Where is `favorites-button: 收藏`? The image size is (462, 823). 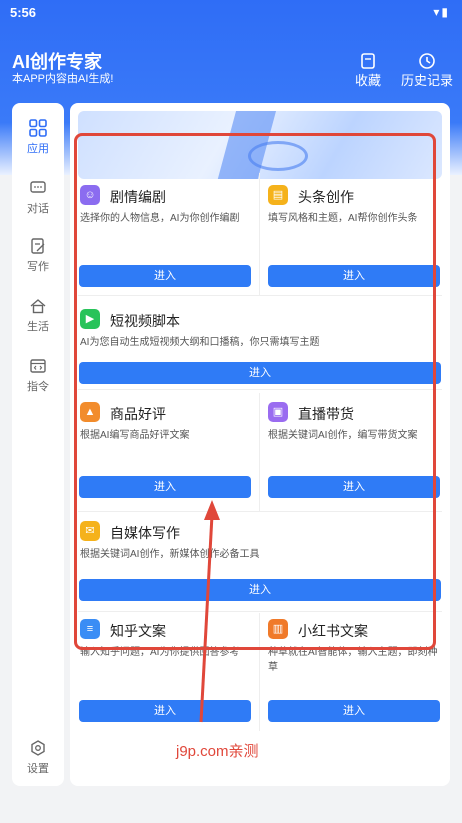
favorites-button: 收藏 is located at coordinates (368, 70).